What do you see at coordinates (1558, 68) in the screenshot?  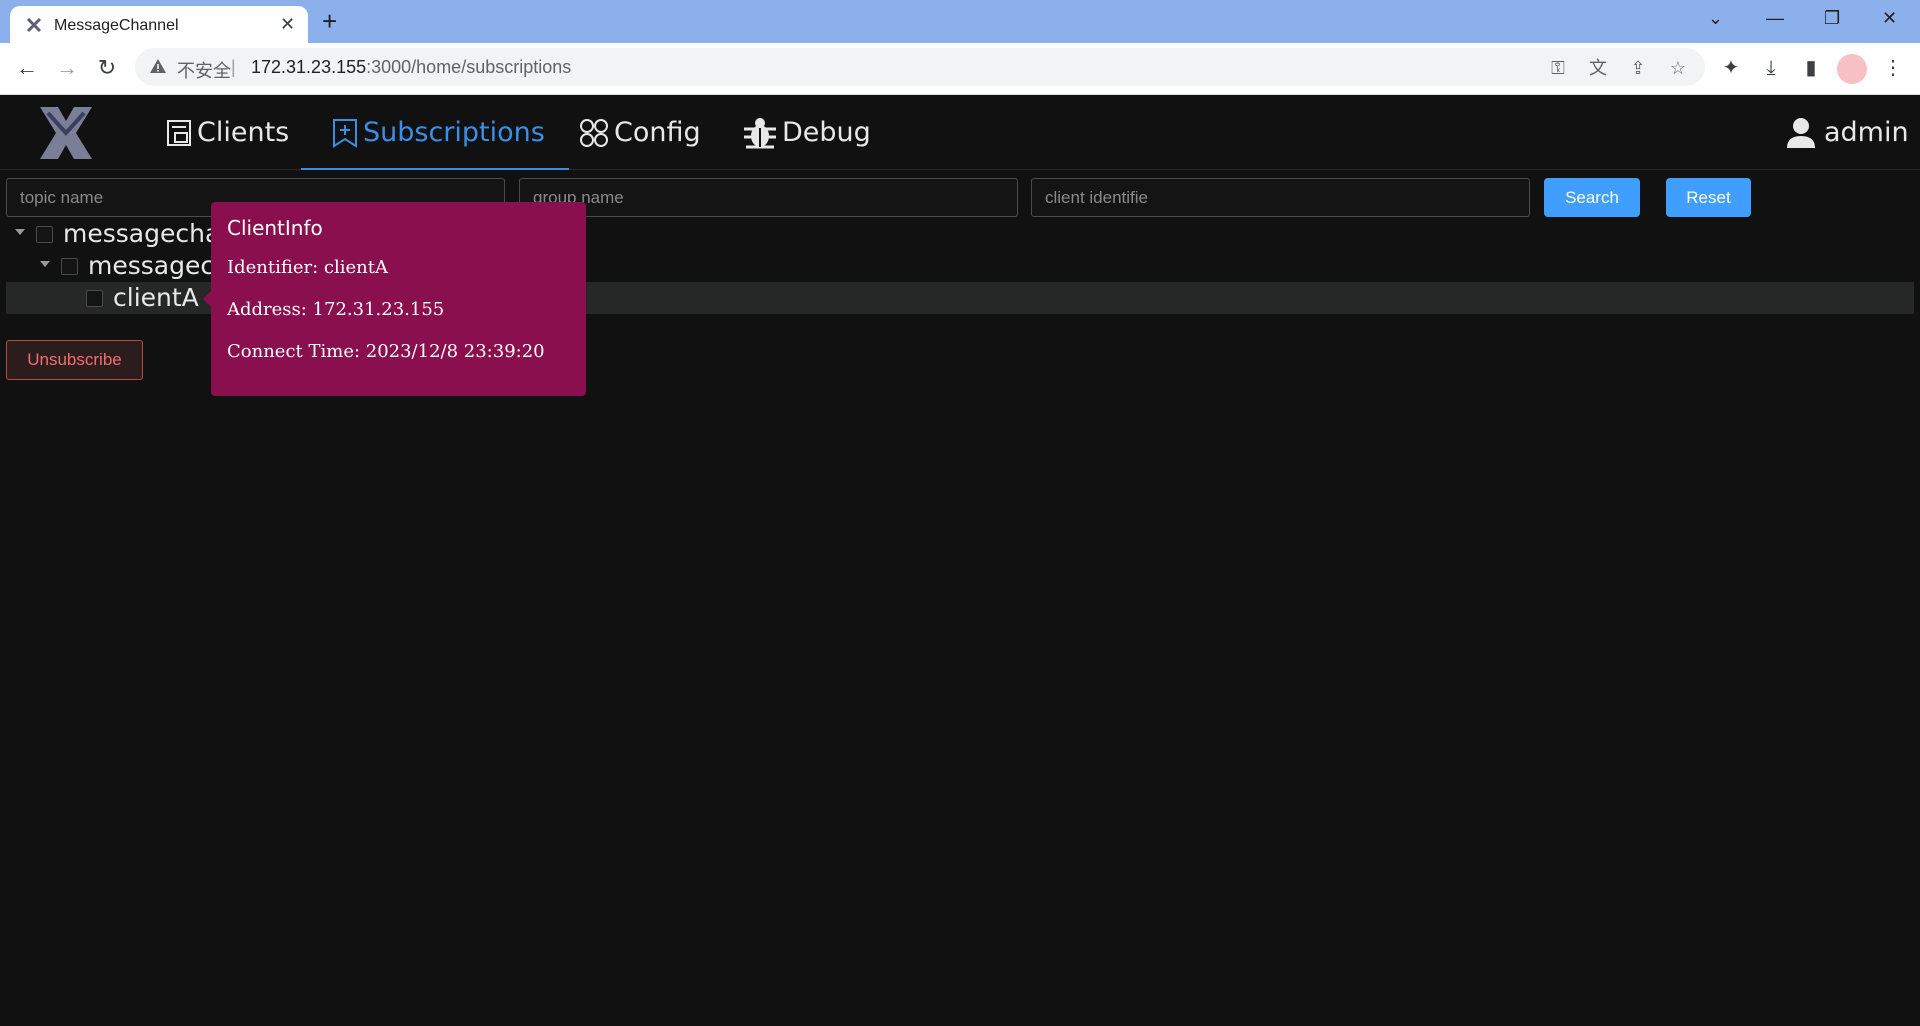 I see `key-icon: ⚿` at bounding box center [1558, 68].